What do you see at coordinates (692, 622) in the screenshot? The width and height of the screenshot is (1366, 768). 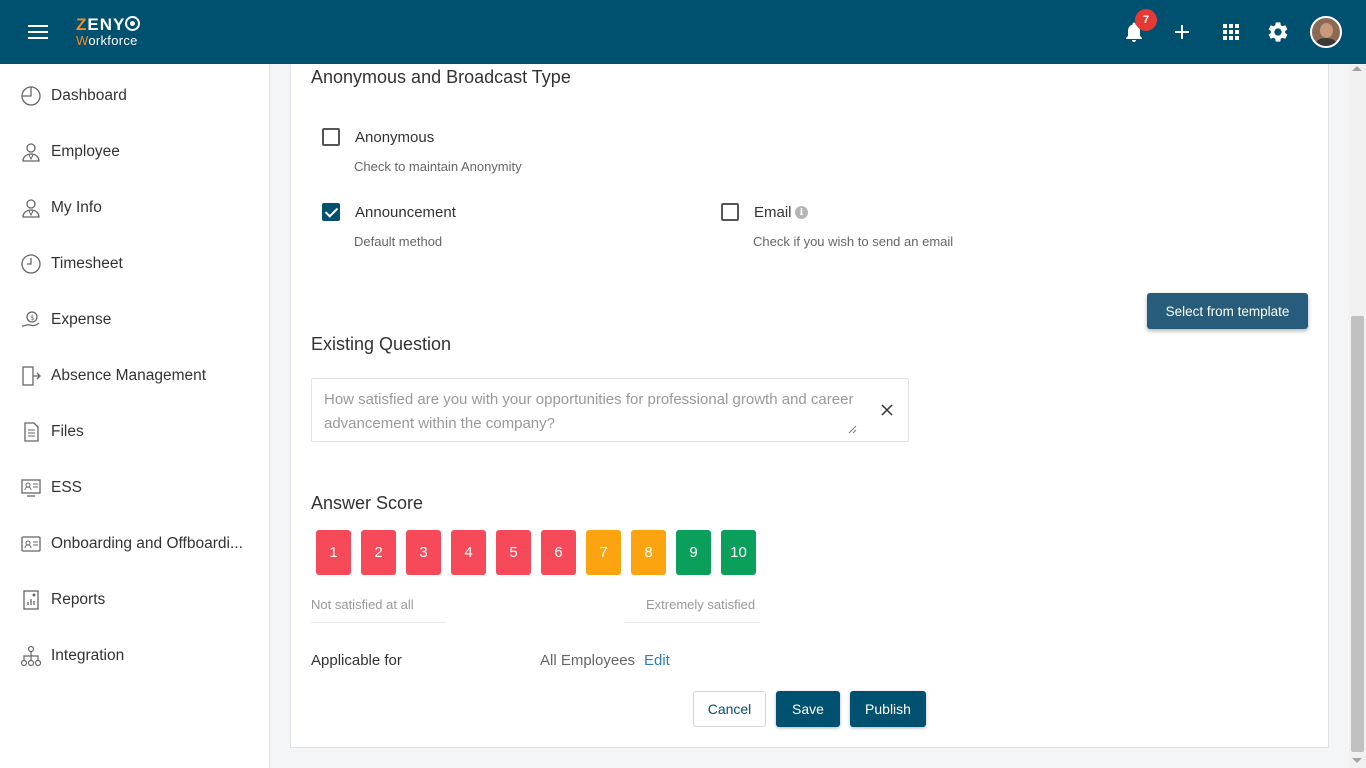 I see `scale-high-divider` at bounding box center [692, 622].